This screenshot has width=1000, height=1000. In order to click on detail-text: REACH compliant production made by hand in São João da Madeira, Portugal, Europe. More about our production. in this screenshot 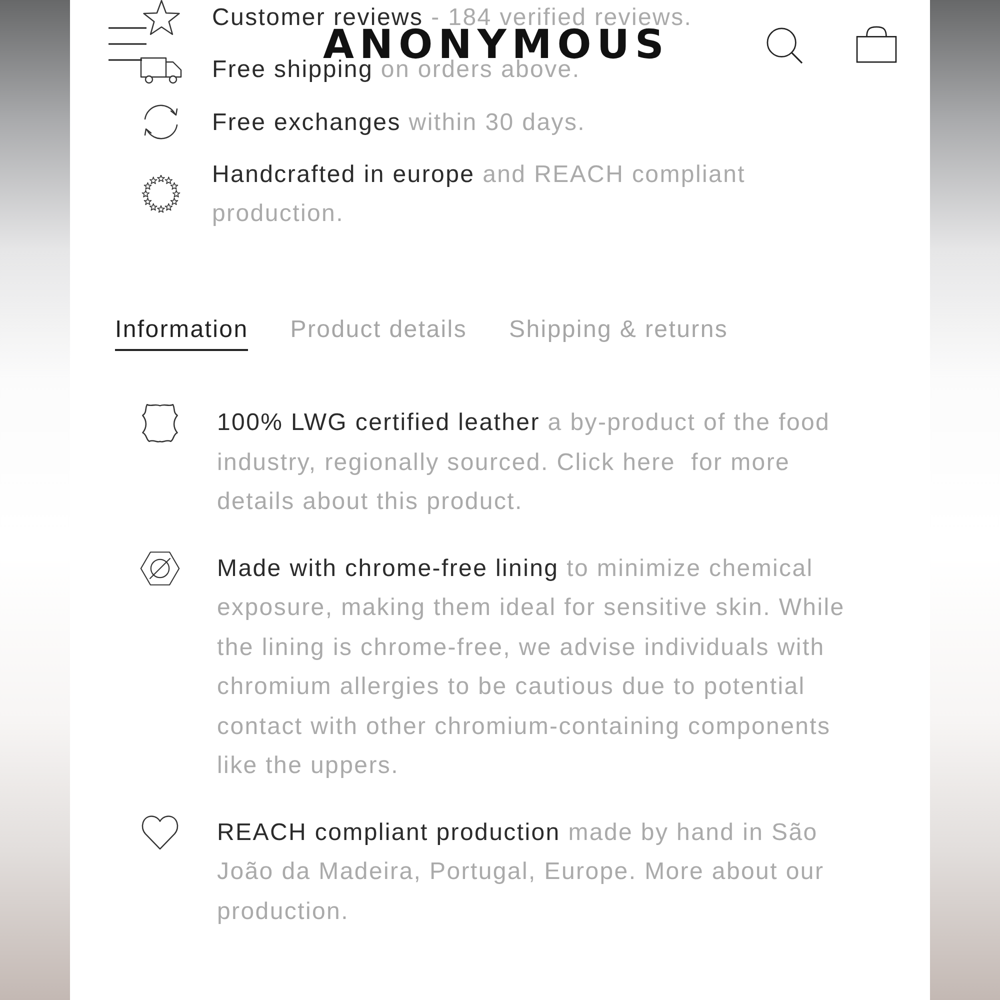, I will do `click(521, 872)`.